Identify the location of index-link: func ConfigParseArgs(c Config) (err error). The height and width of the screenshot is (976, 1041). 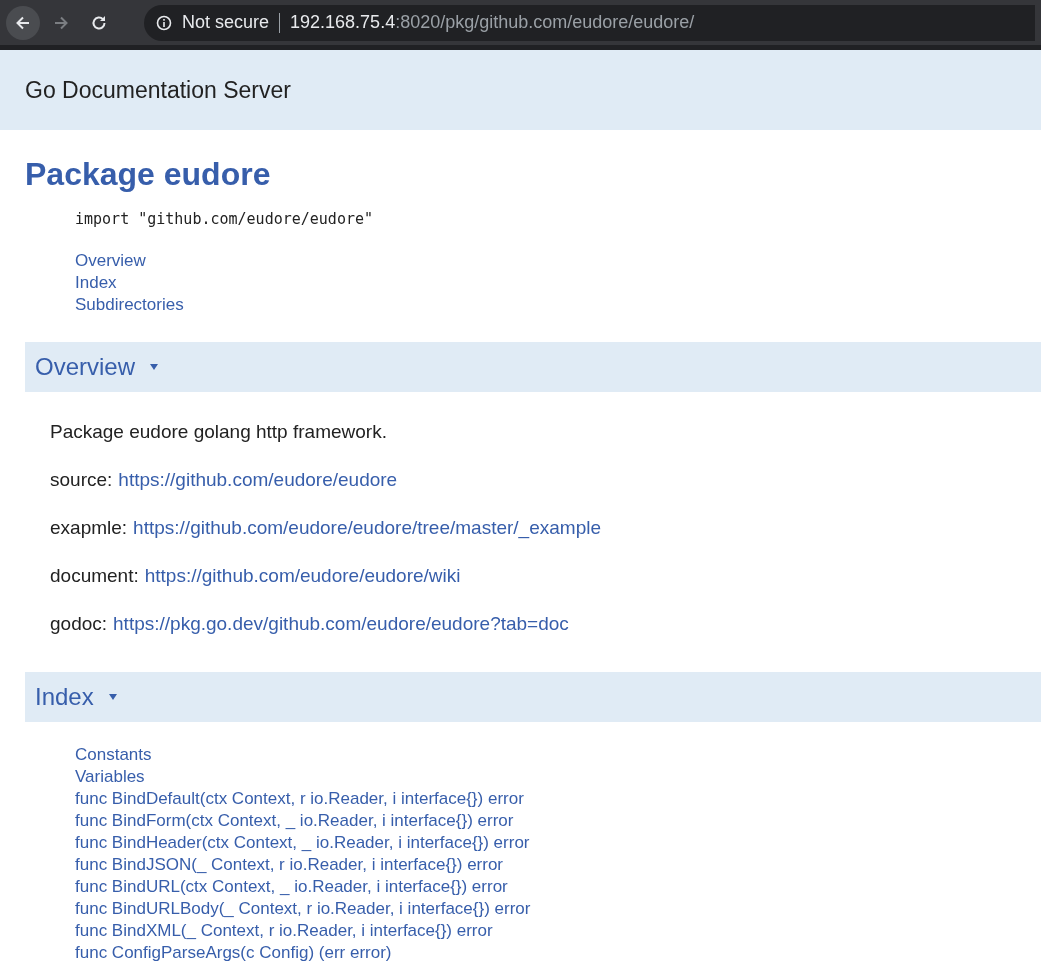
(233, 953).